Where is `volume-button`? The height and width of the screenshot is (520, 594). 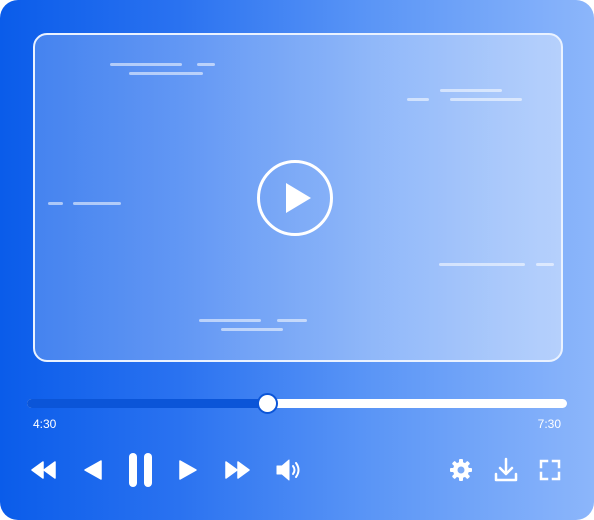 volume-button is located at coordinates (289, 470).